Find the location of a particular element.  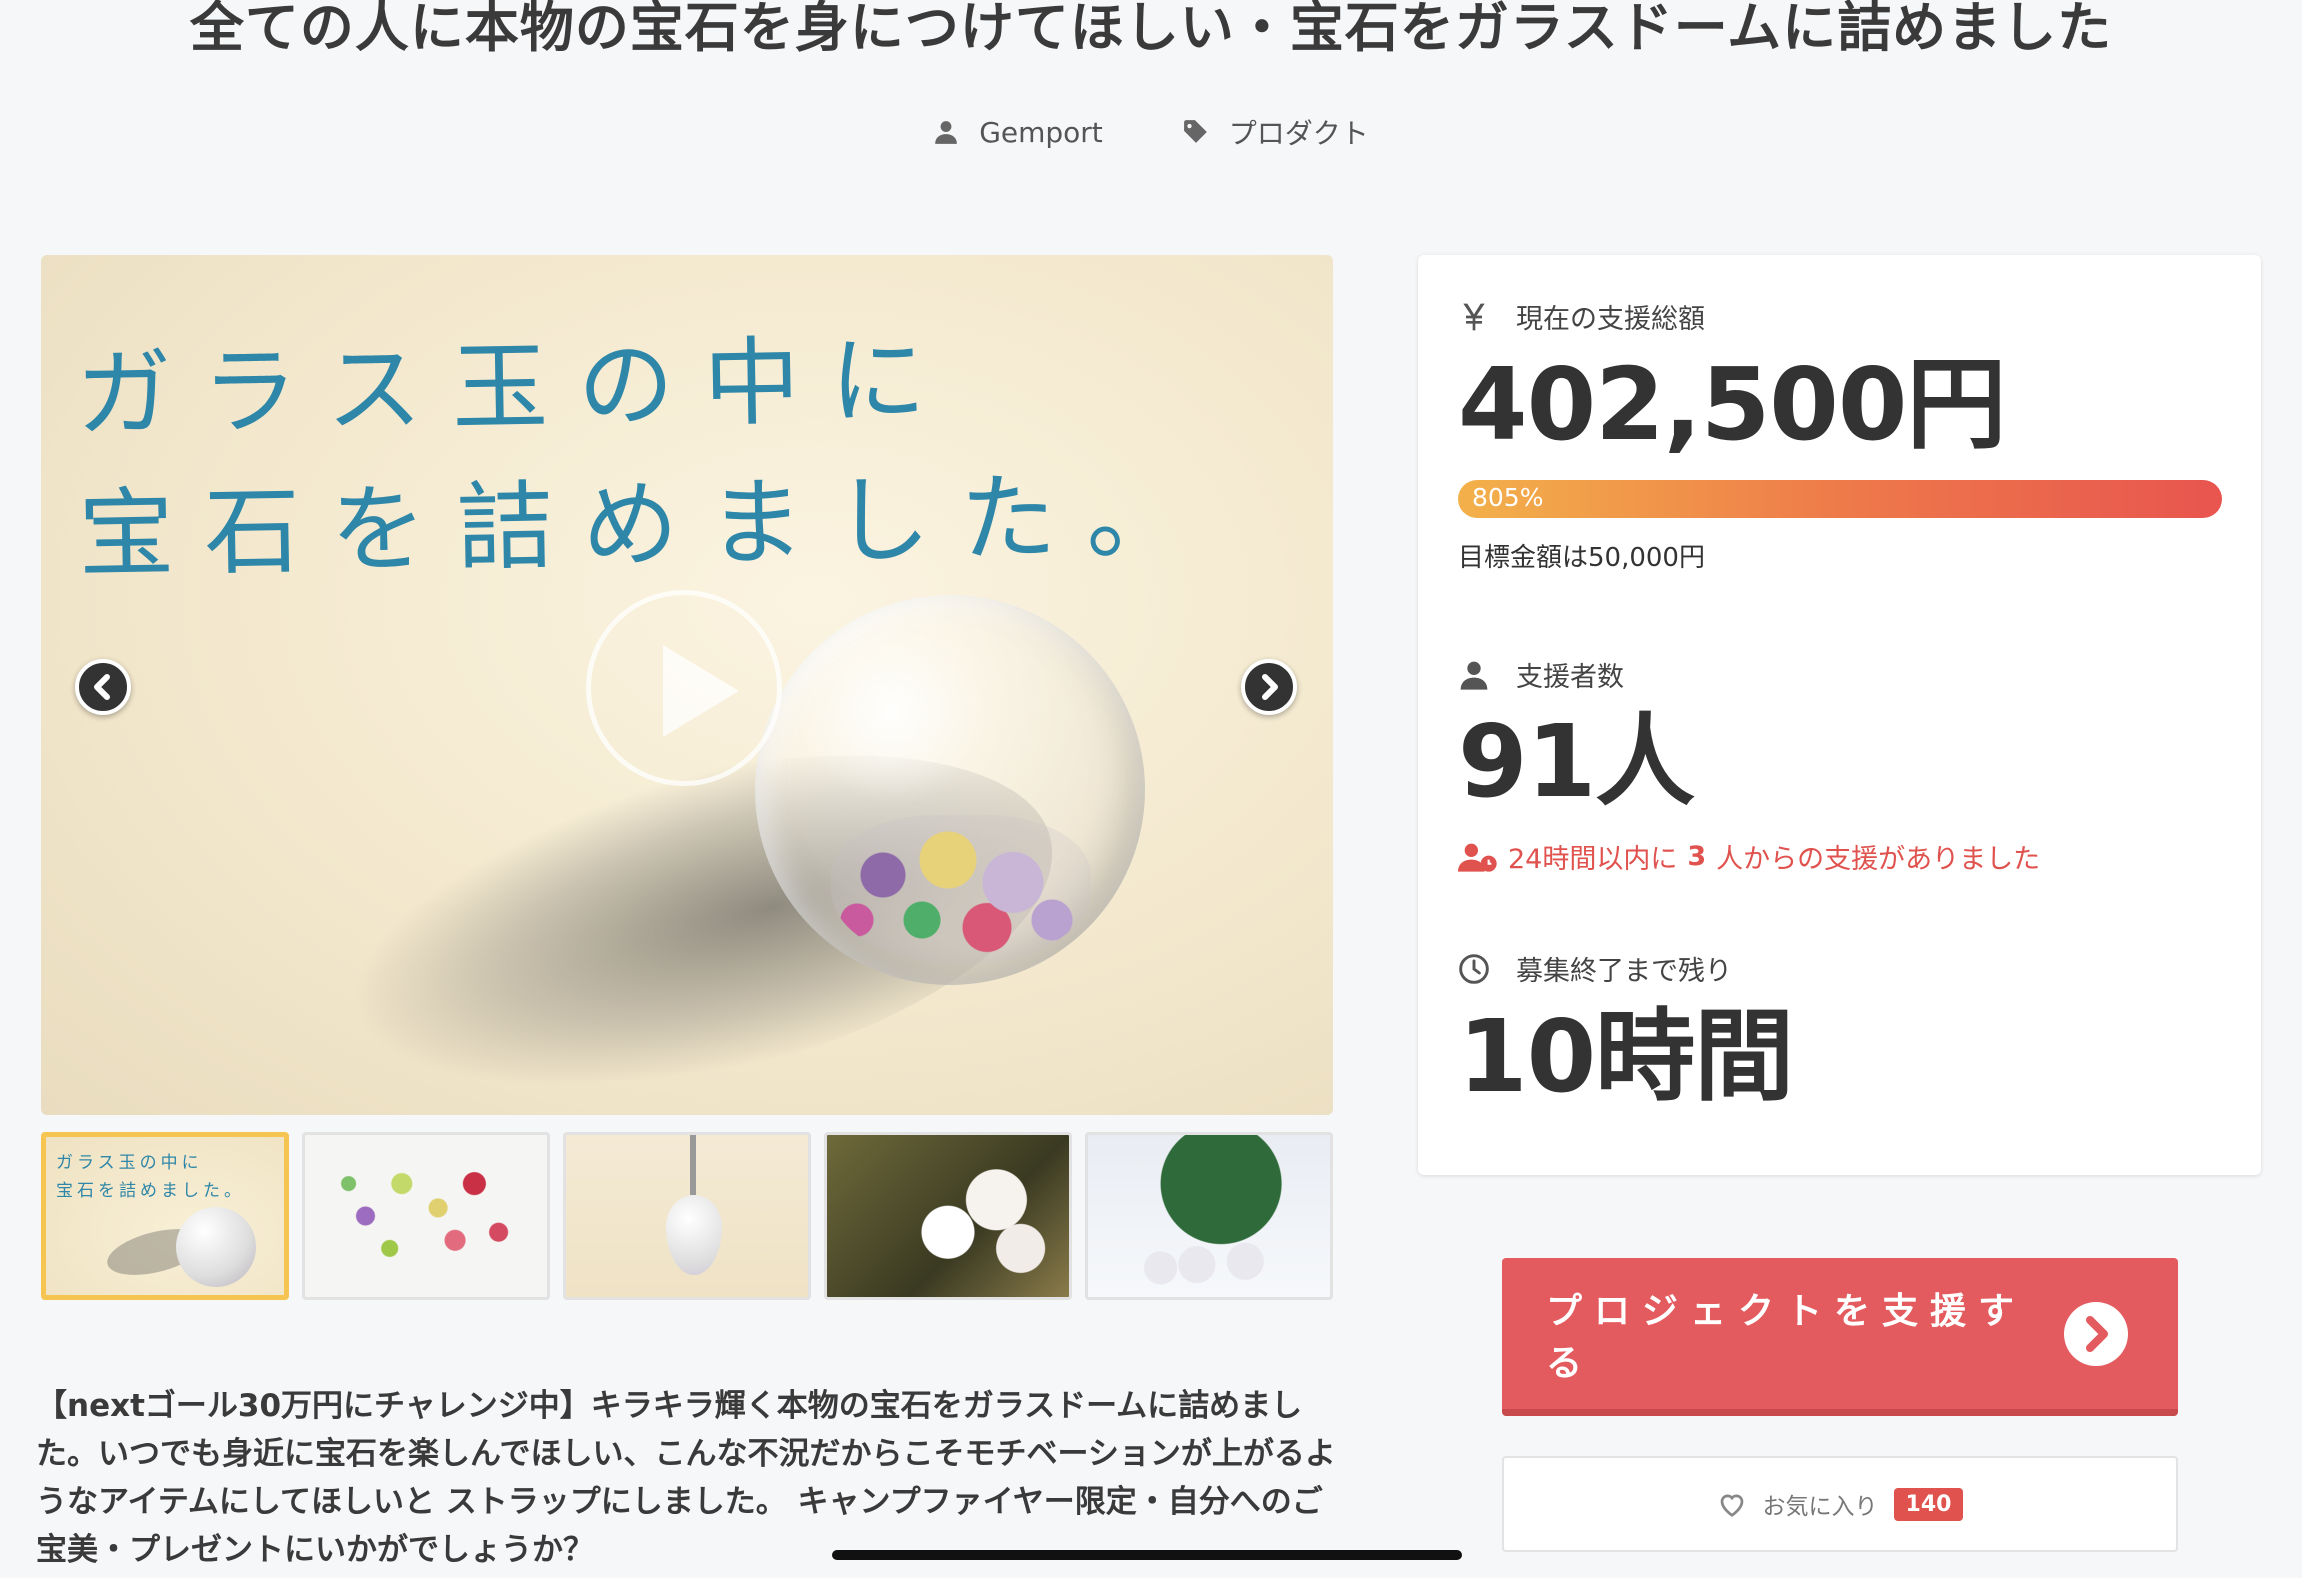

tag-icon is located at coordinates (1195, 131).